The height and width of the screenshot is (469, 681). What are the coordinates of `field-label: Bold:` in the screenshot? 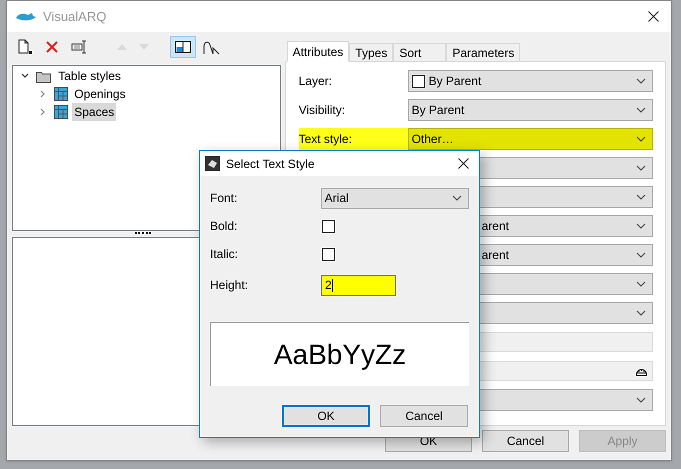 It's located at (224, 226).